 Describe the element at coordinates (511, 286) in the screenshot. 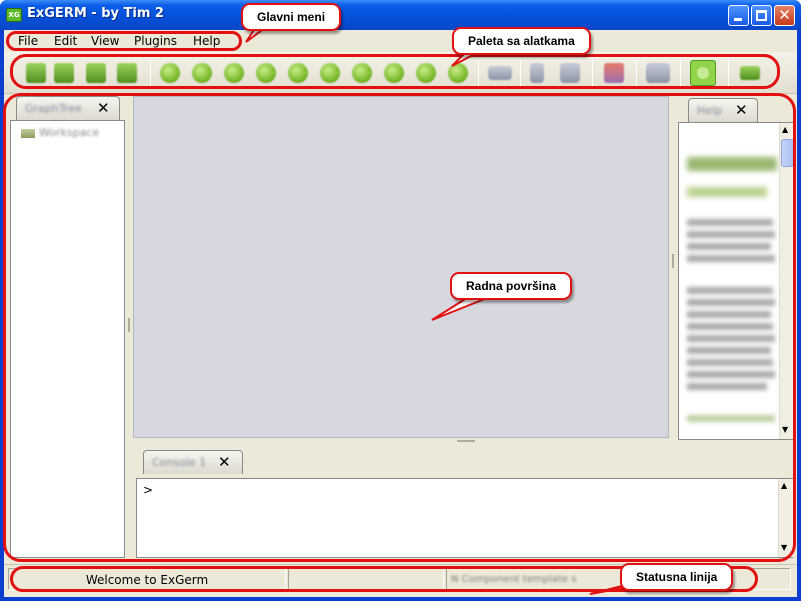

I see `callout-workspace: Radna površina` at that location.